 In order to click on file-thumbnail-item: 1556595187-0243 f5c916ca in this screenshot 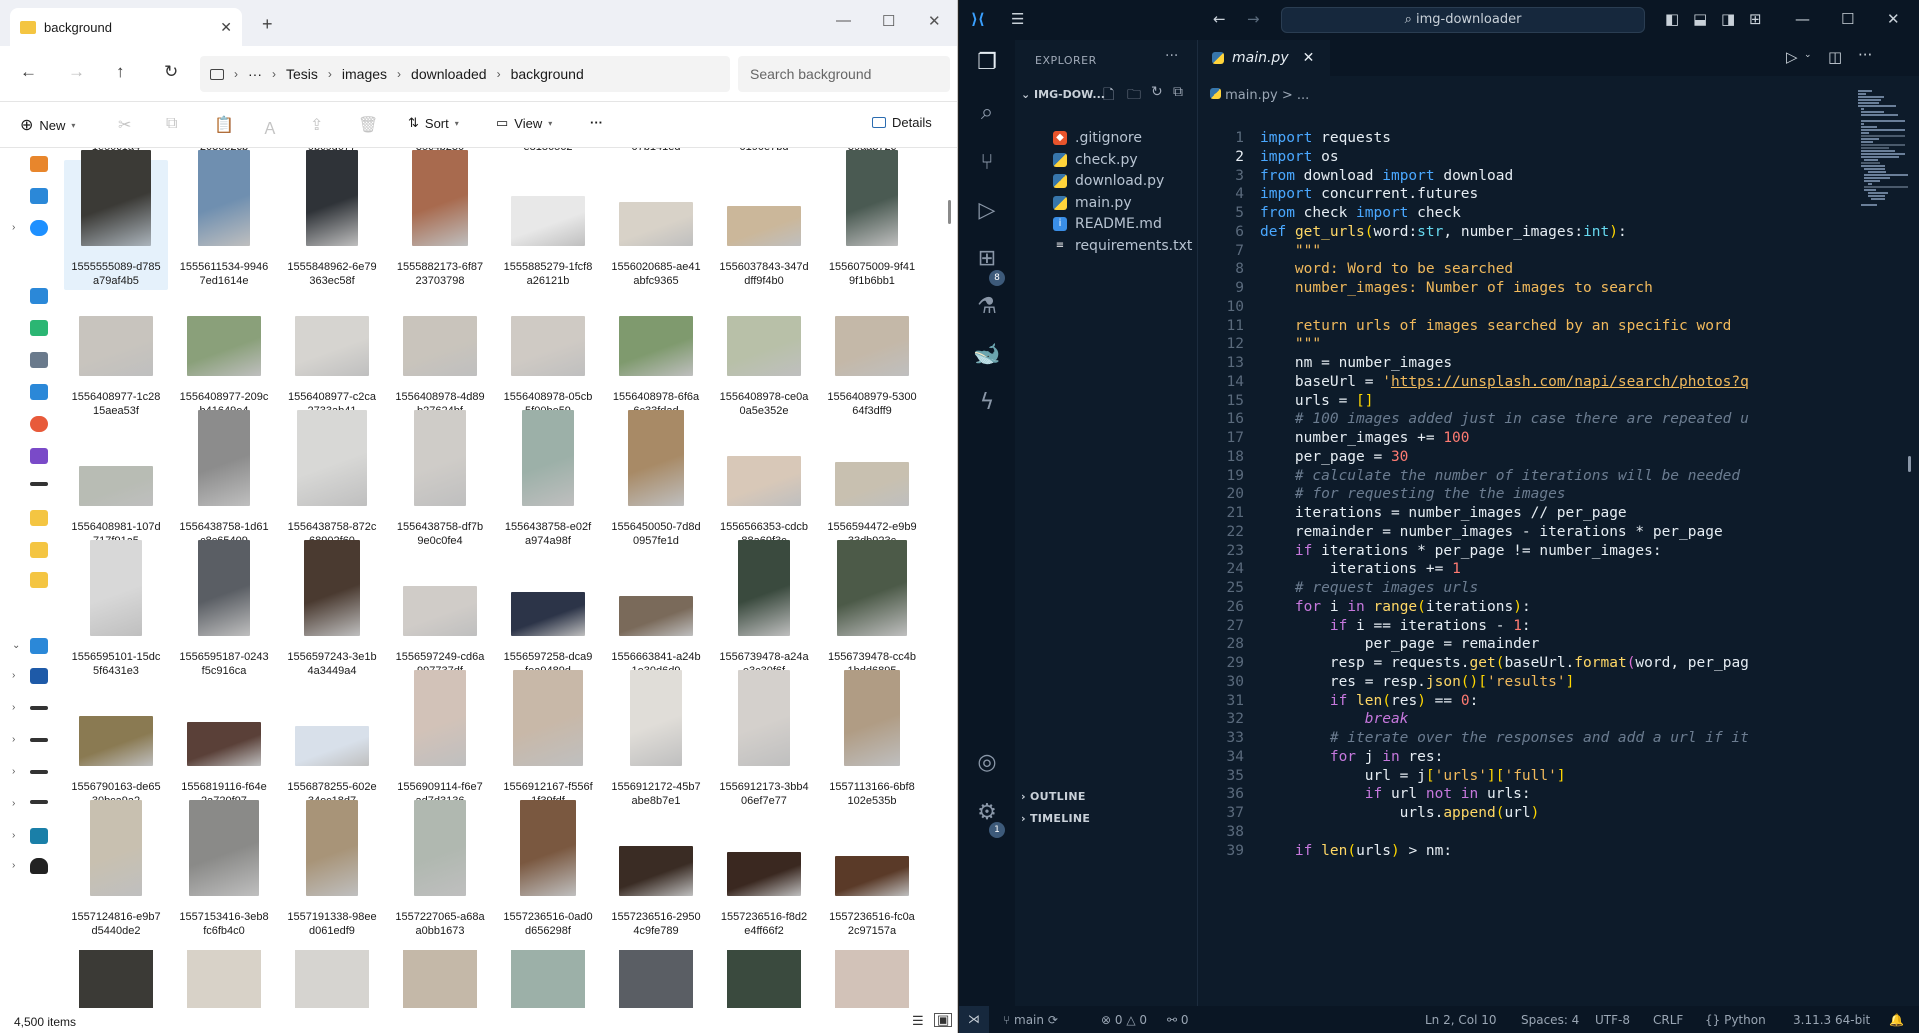, I will do `click(224, 610)`.